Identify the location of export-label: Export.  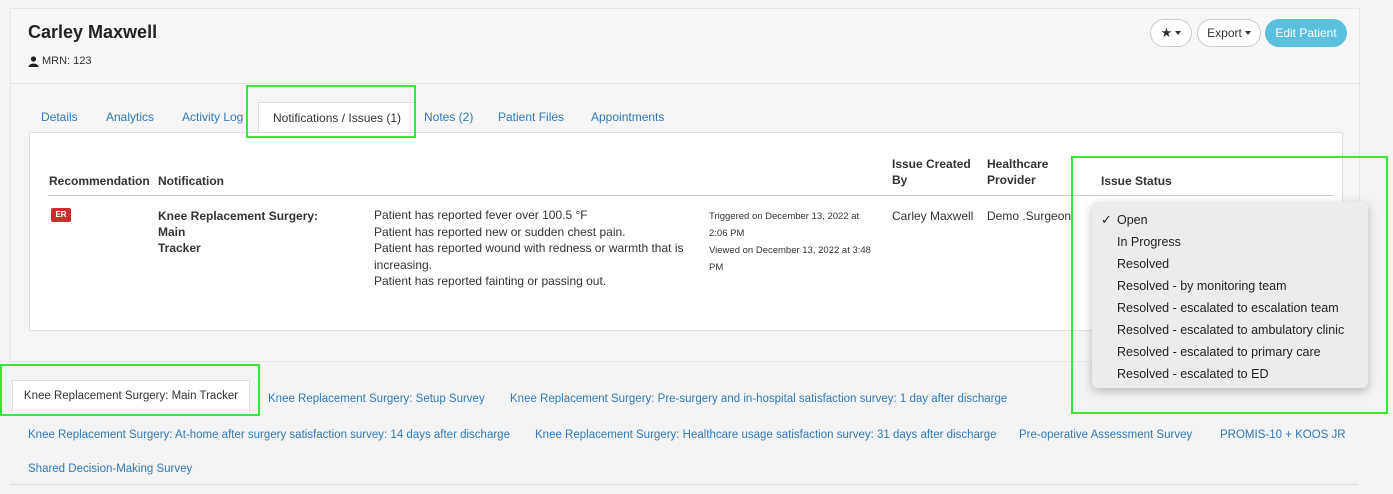
(1224, 33).